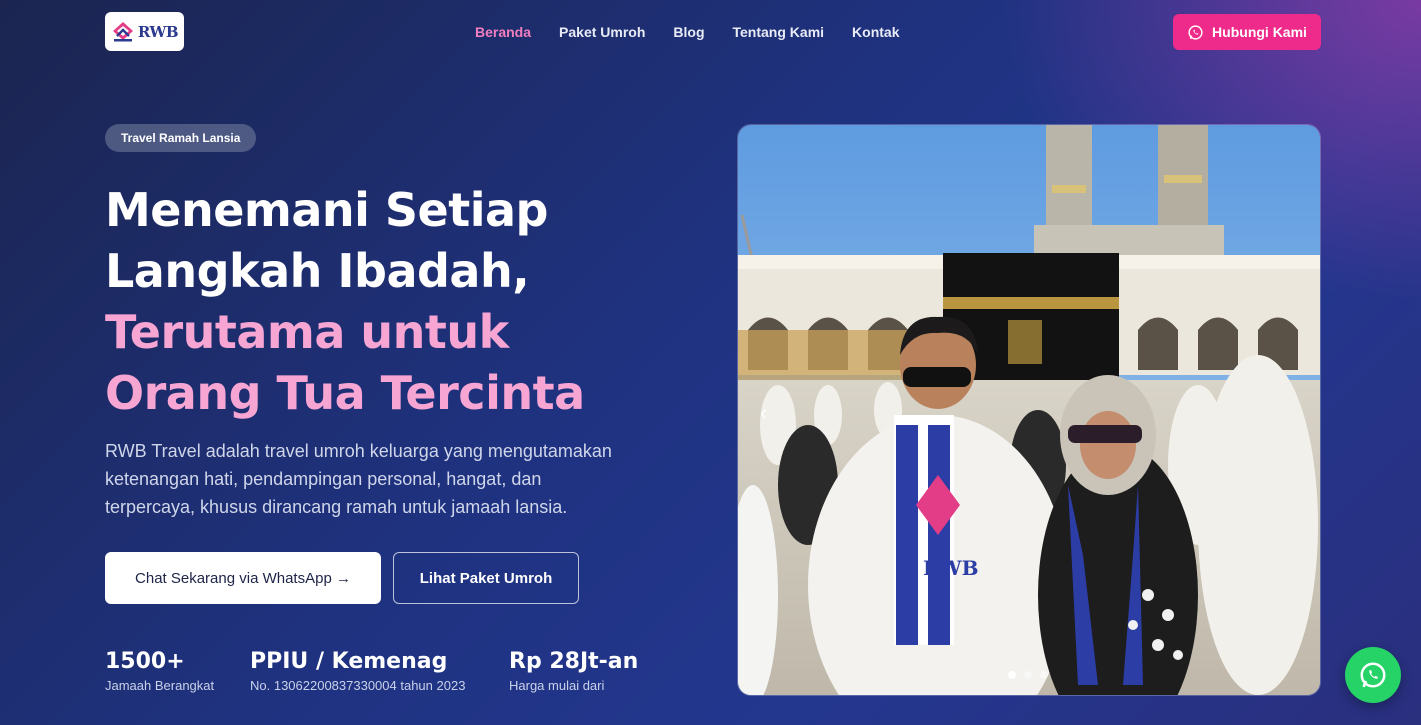  Describe the element at coordinates (243, 578) in the screenshot. I see `chat-whatsapp-button: Chat Sekarang via WhatsApp →` at that location.